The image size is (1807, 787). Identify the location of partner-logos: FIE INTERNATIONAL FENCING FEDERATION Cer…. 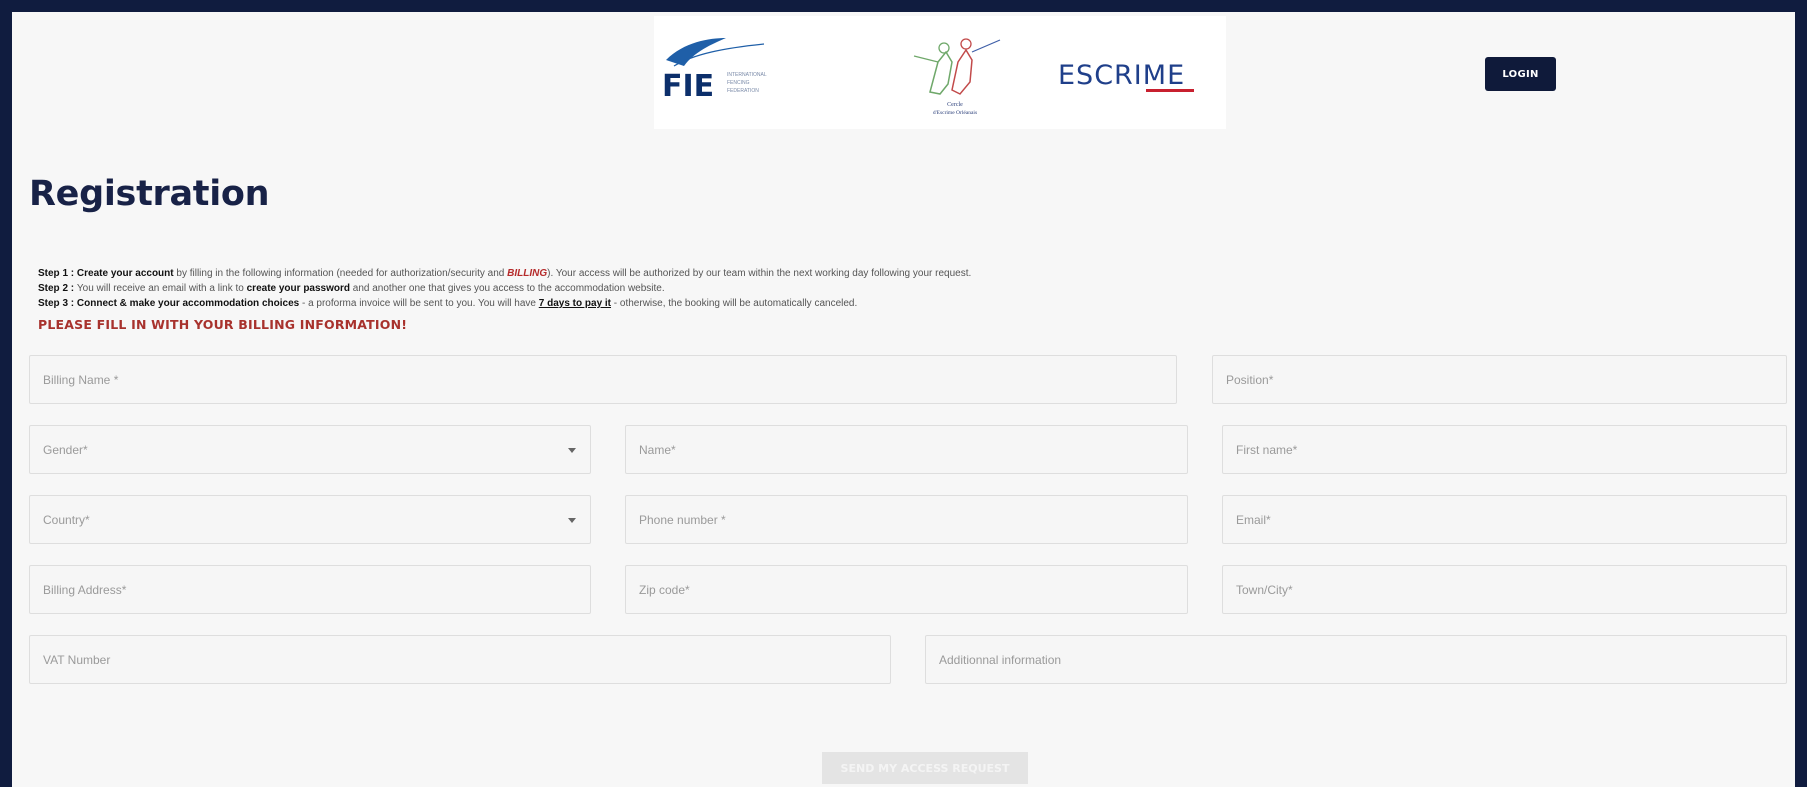
(940, 72).